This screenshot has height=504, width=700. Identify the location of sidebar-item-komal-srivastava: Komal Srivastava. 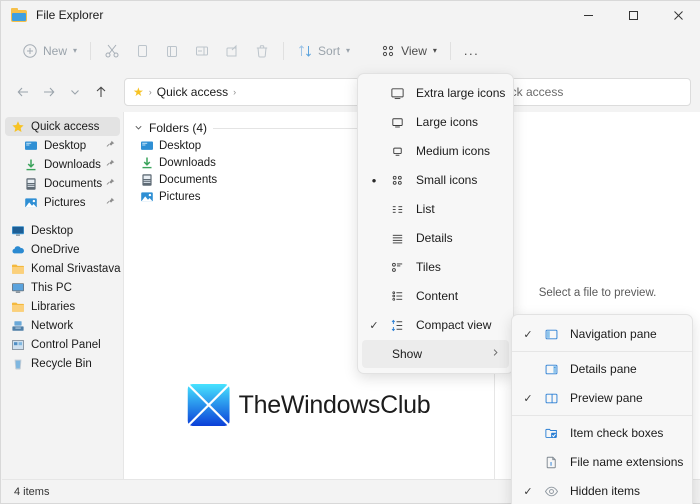
(62, 268).